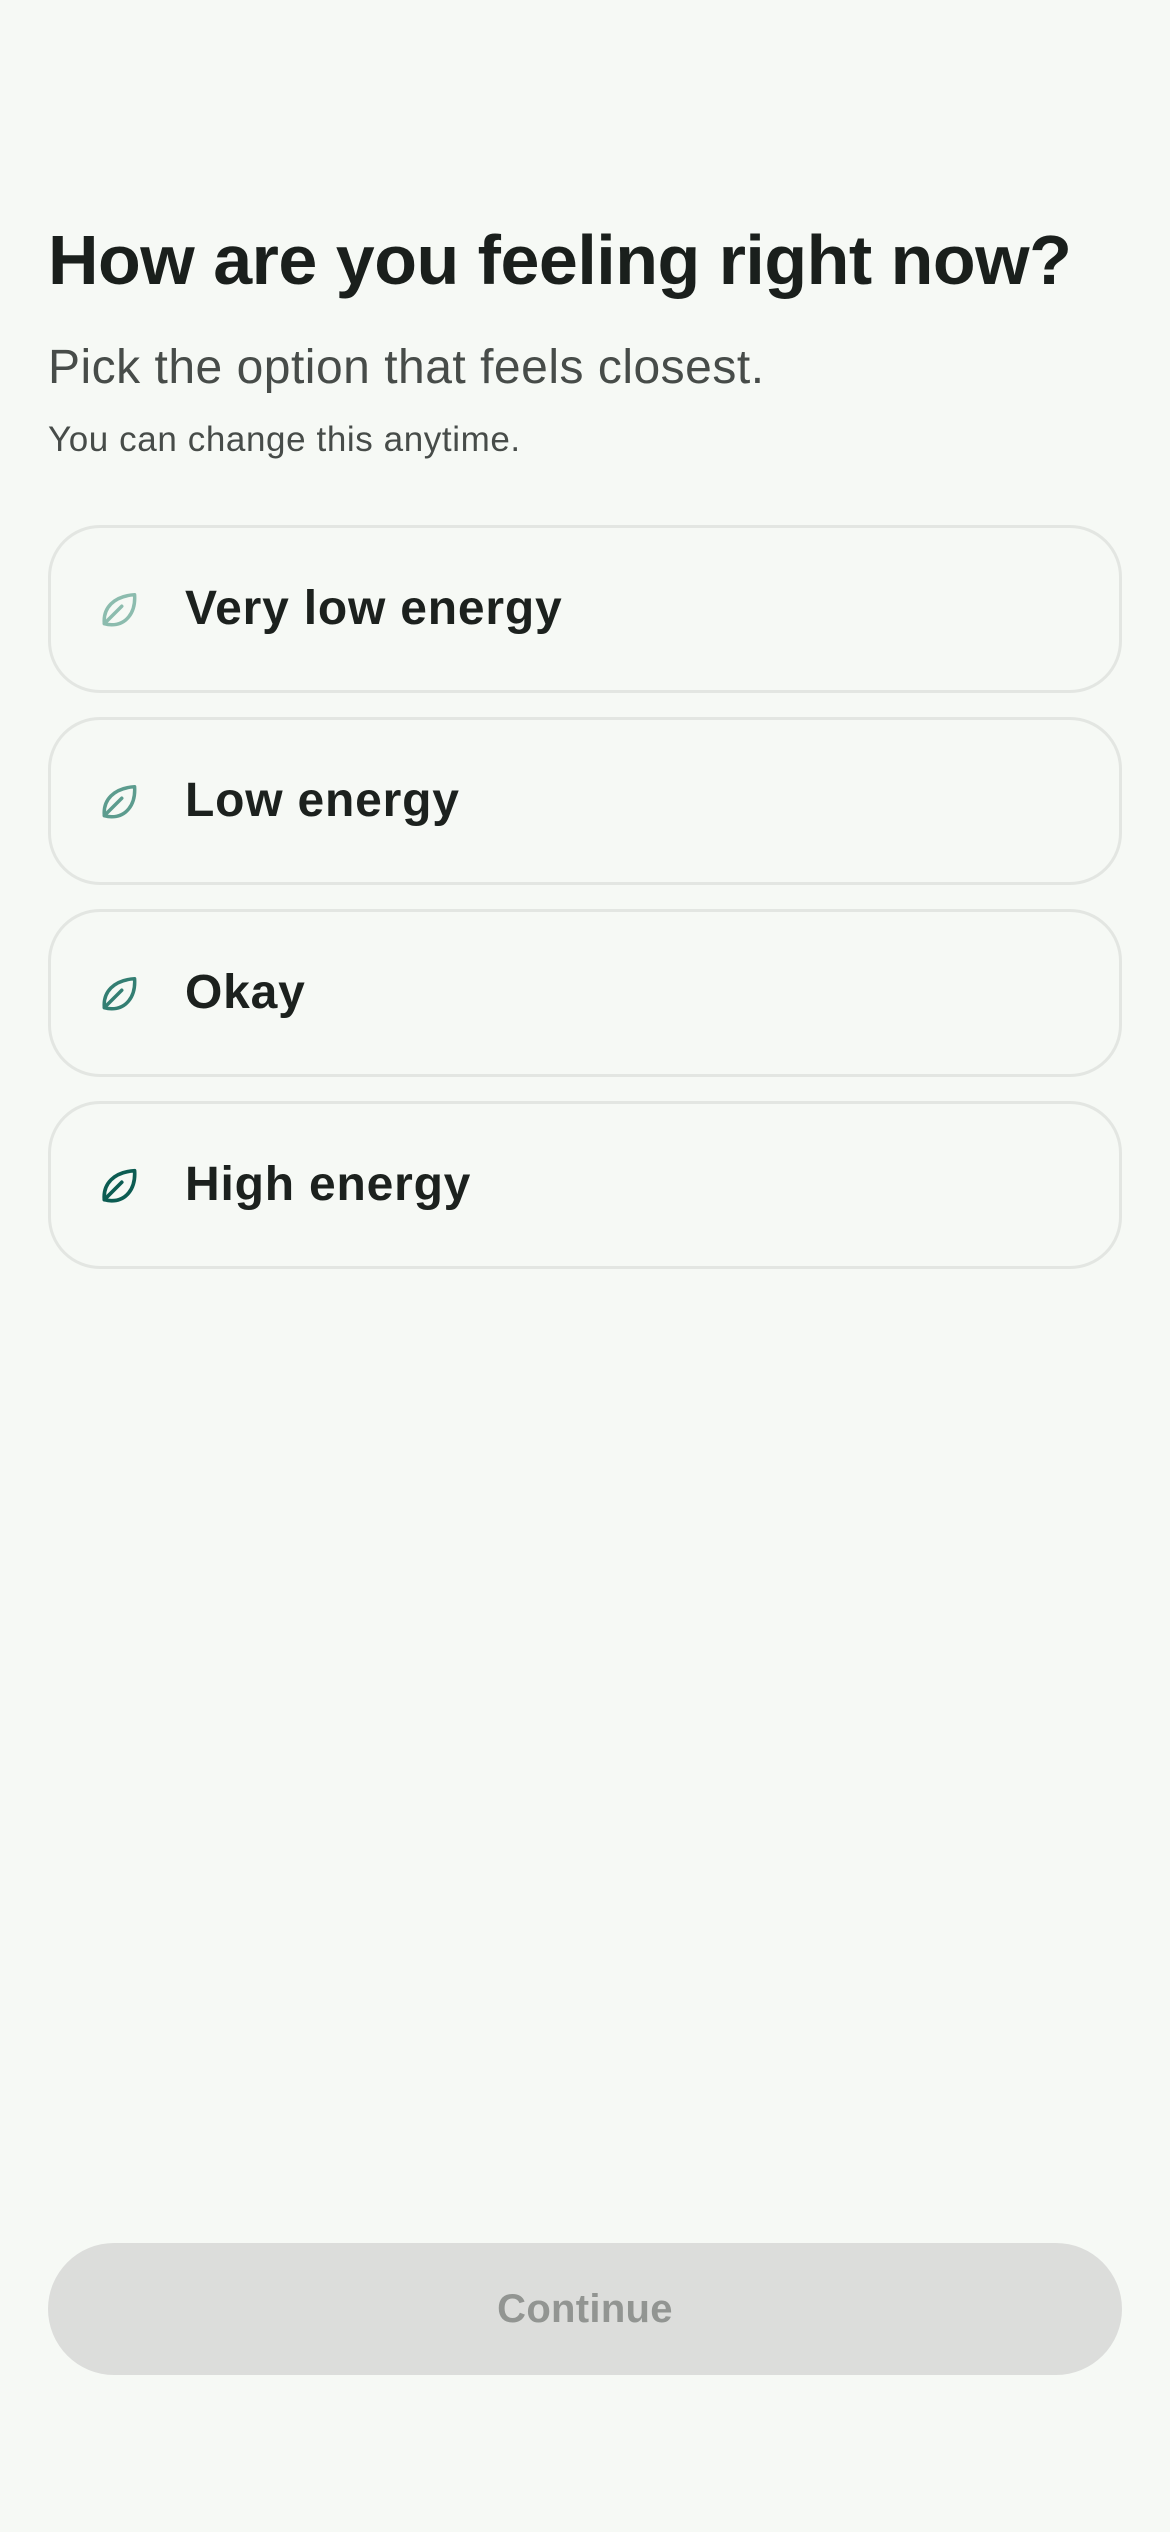 Image resolution: width=1170 pixels, height=2532 pixels. What do you see at coordinates (374, 608) in the screenshot?
I see `option-label: Very low energy` at bounding box center [374, 608].